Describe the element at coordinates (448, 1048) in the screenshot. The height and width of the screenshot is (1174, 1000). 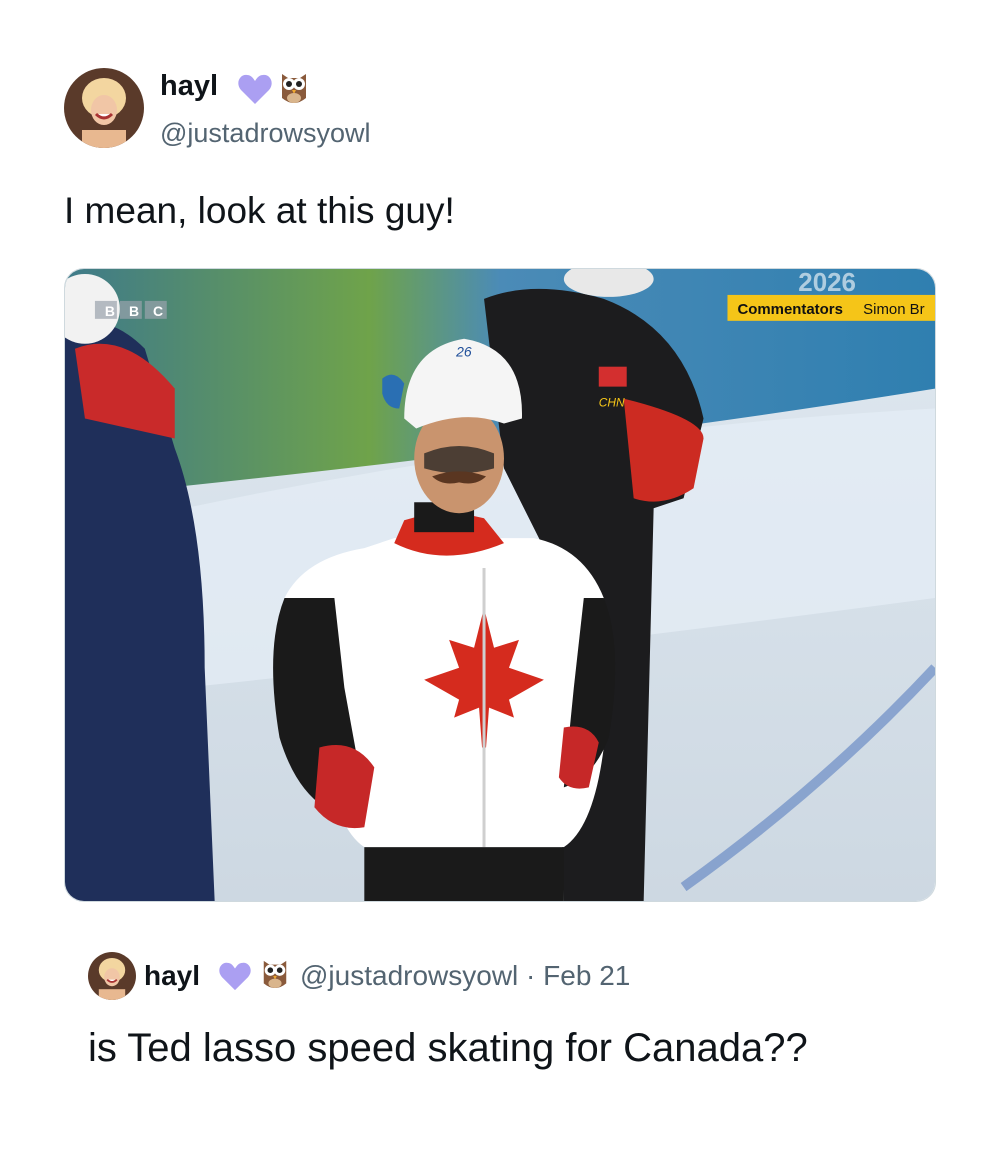
I see `quoted-tweet-text: is Ted lasso speed skating for Canada??` at that location.